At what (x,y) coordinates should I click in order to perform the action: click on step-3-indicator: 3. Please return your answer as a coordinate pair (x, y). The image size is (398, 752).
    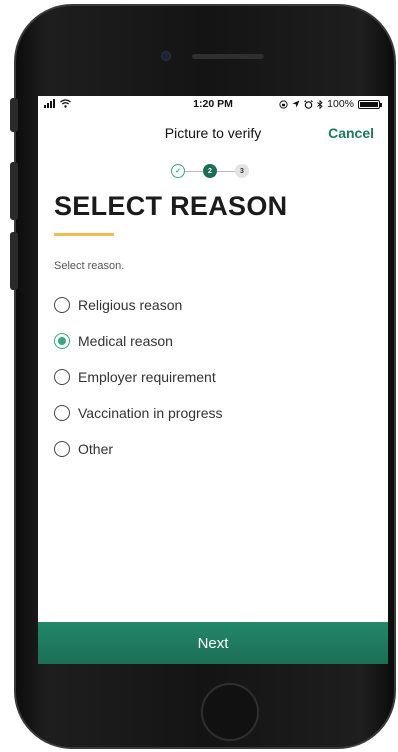
    Looking at the image, I should click on (242, 171).